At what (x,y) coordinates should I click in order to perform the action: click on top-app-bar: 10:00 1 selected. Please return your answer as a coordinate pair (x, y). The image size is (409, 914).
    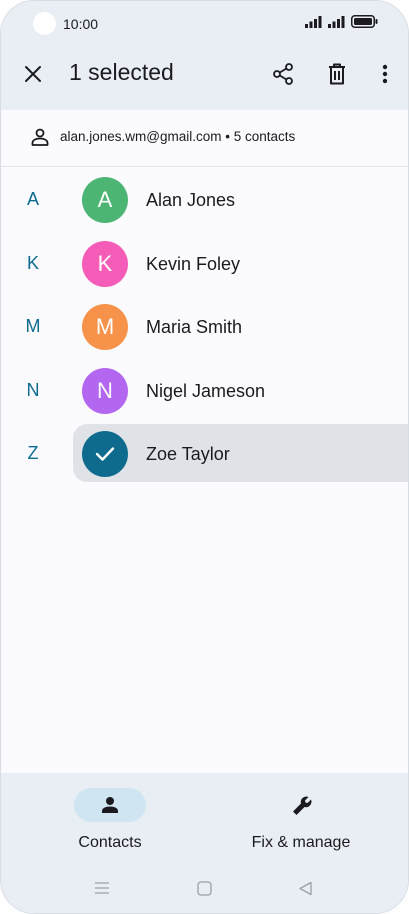
    Looking at the image, I should click on (204, 55).